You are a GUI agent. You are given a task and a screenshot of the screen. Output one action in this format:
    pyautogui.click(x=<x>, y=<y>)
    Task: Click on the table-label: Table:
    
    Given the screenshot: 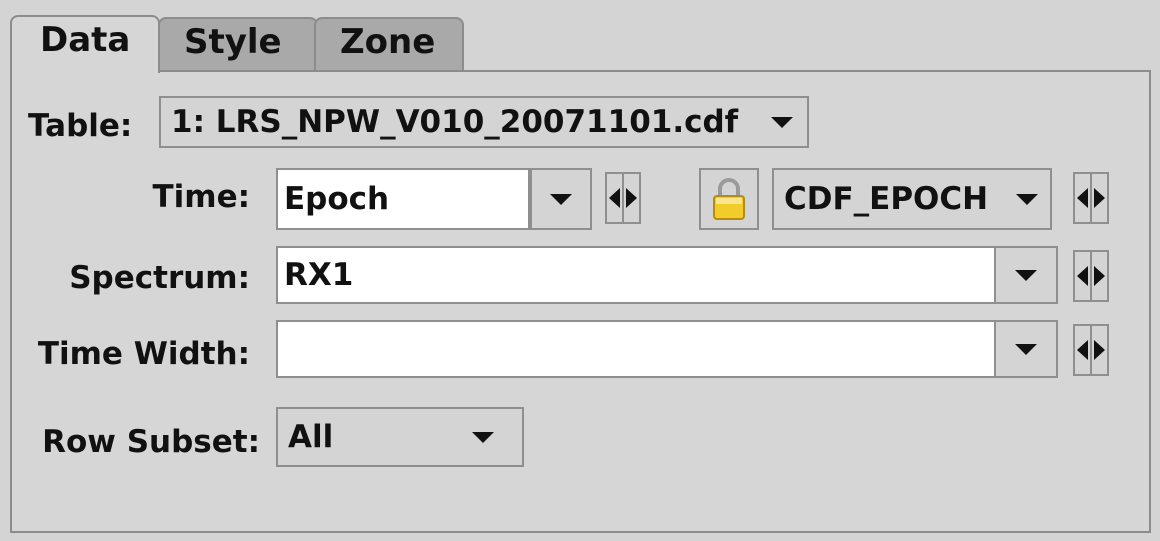 What is the action you would take?
    pyautogui.click(x=80, y=126)
    